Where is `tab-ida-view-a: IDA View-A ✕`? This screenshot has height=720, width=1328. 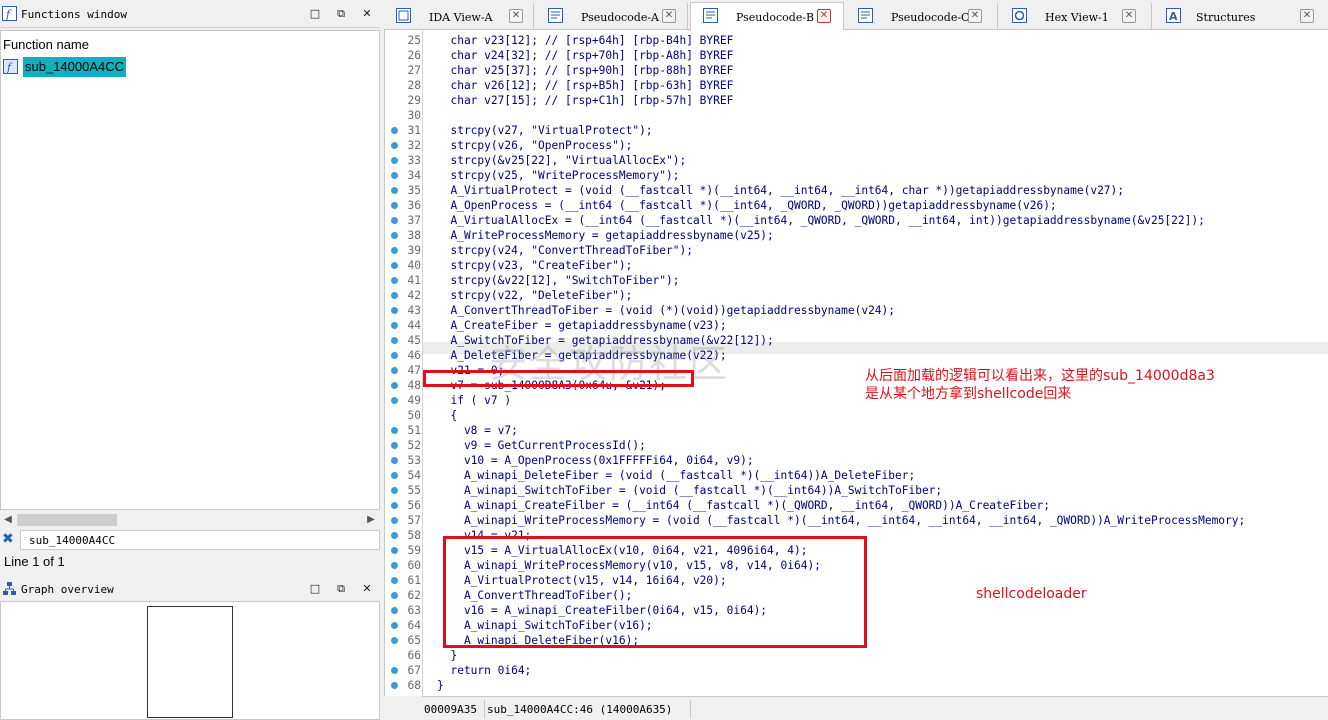 tab-ida-view-a: IDA View-A ✕ is located at coordinates (459, 16).